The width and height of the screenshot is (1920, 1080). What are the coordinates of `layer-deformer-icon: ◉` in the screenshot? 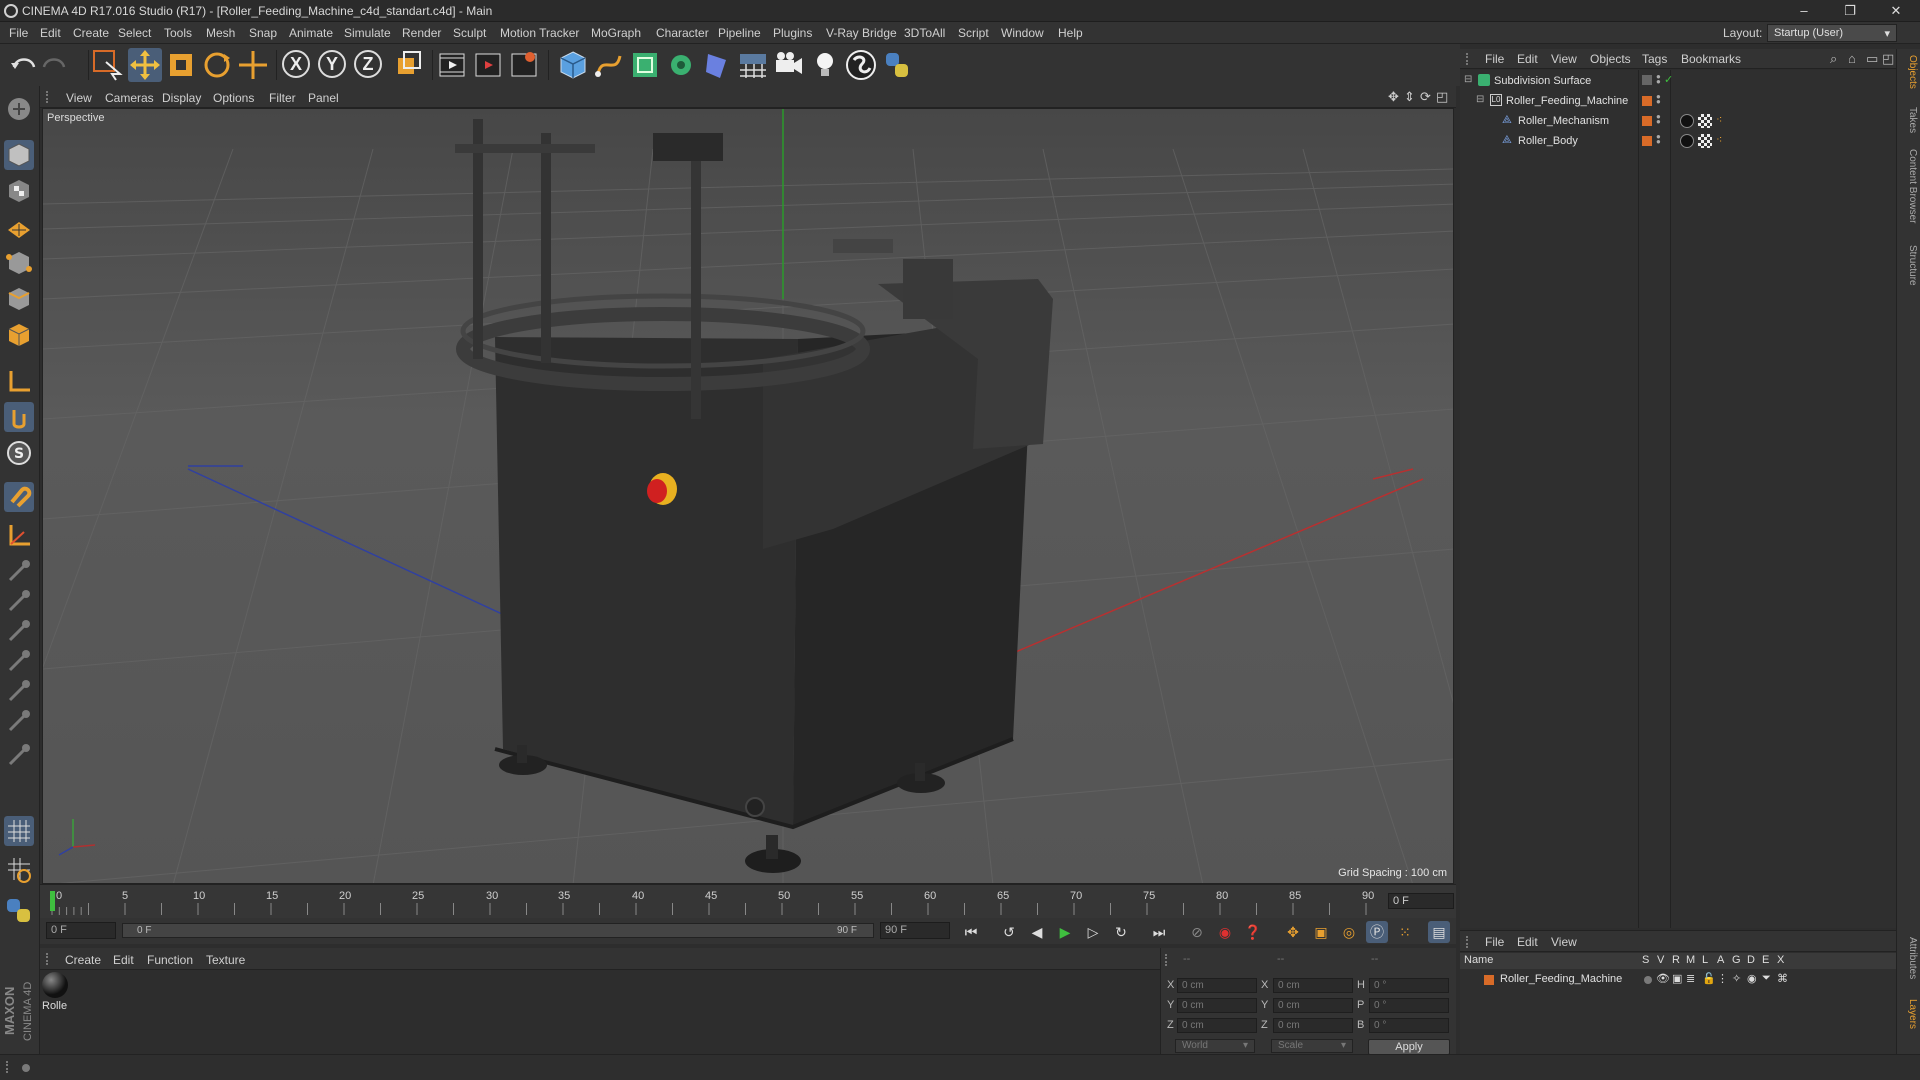 It's located at (1752, 978).